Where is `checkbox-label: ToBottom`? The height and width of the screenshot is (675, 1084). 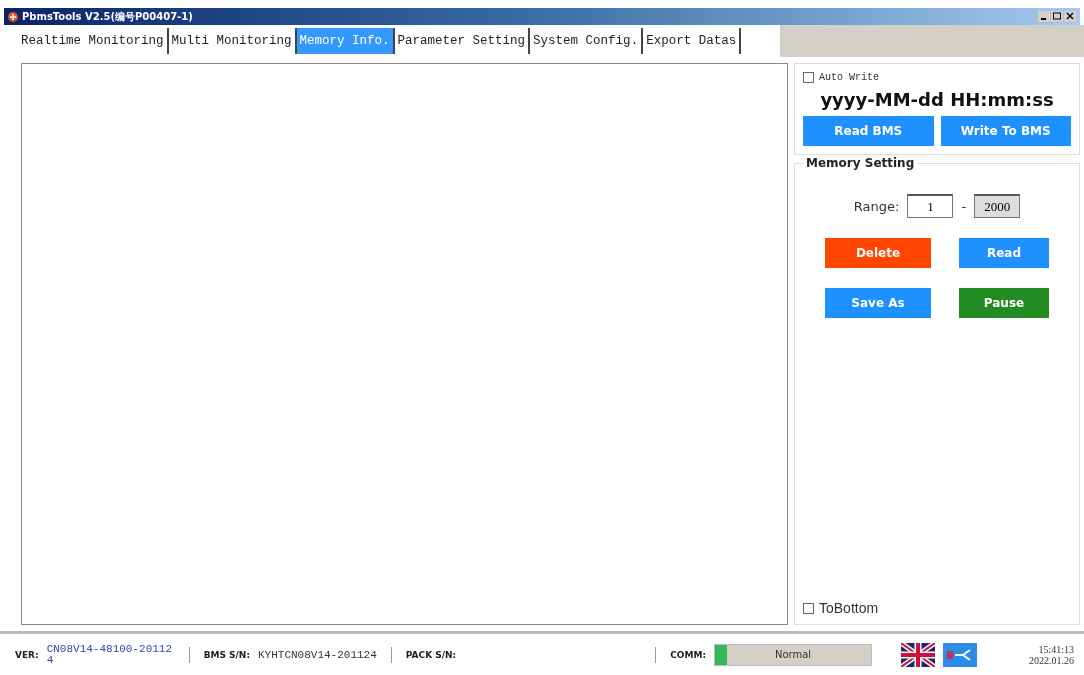 checkbox-label: ToBottom is located at coordinates (849, 608).